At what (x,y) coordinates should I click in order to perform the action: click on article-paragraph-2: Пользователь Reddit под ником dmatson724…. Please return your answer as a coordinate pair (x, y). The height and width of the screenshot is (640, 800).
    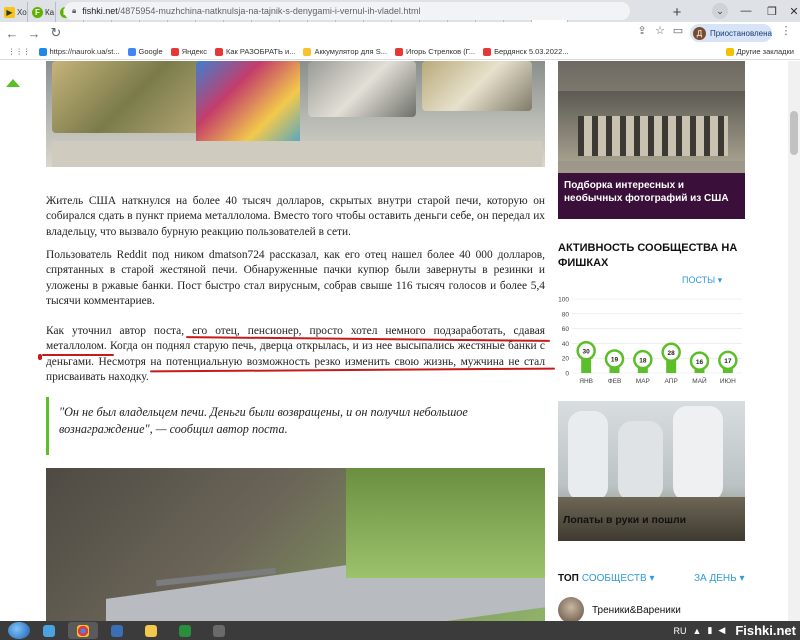
    Looking at the image, I should click on (295, 278).